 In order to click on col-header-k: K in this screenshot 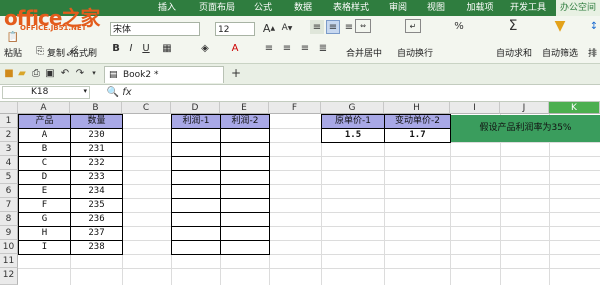, I will do `click(574, 108)`.